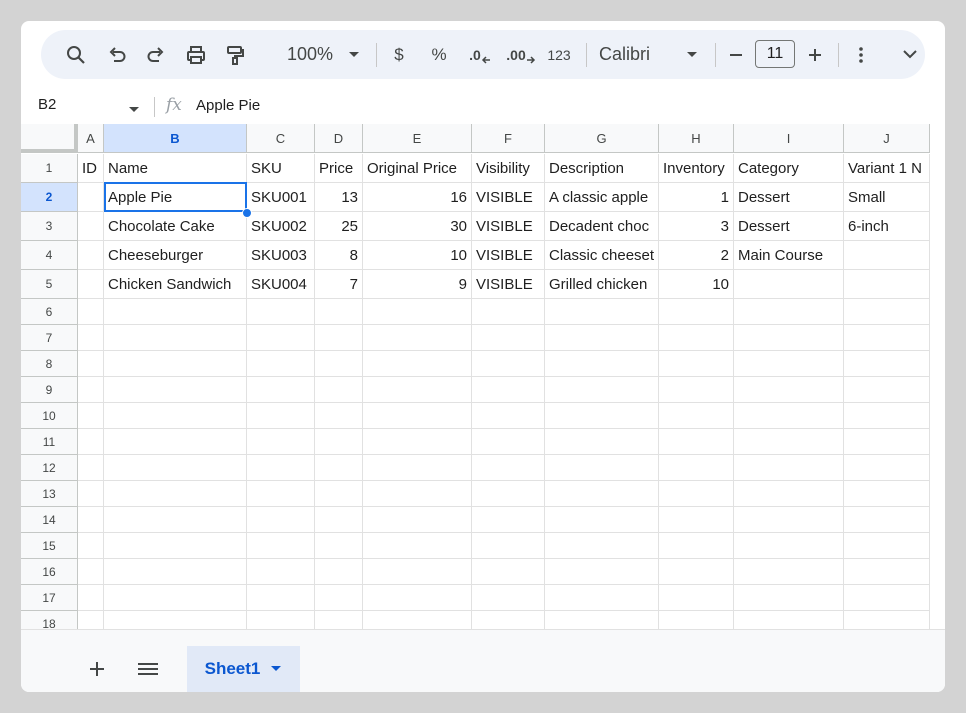 Image resolution: width=966 pixels, height=713 pixels. Describe the element at coordinates (508, 494) in the screenshot. I see `cell-f13` at that location.